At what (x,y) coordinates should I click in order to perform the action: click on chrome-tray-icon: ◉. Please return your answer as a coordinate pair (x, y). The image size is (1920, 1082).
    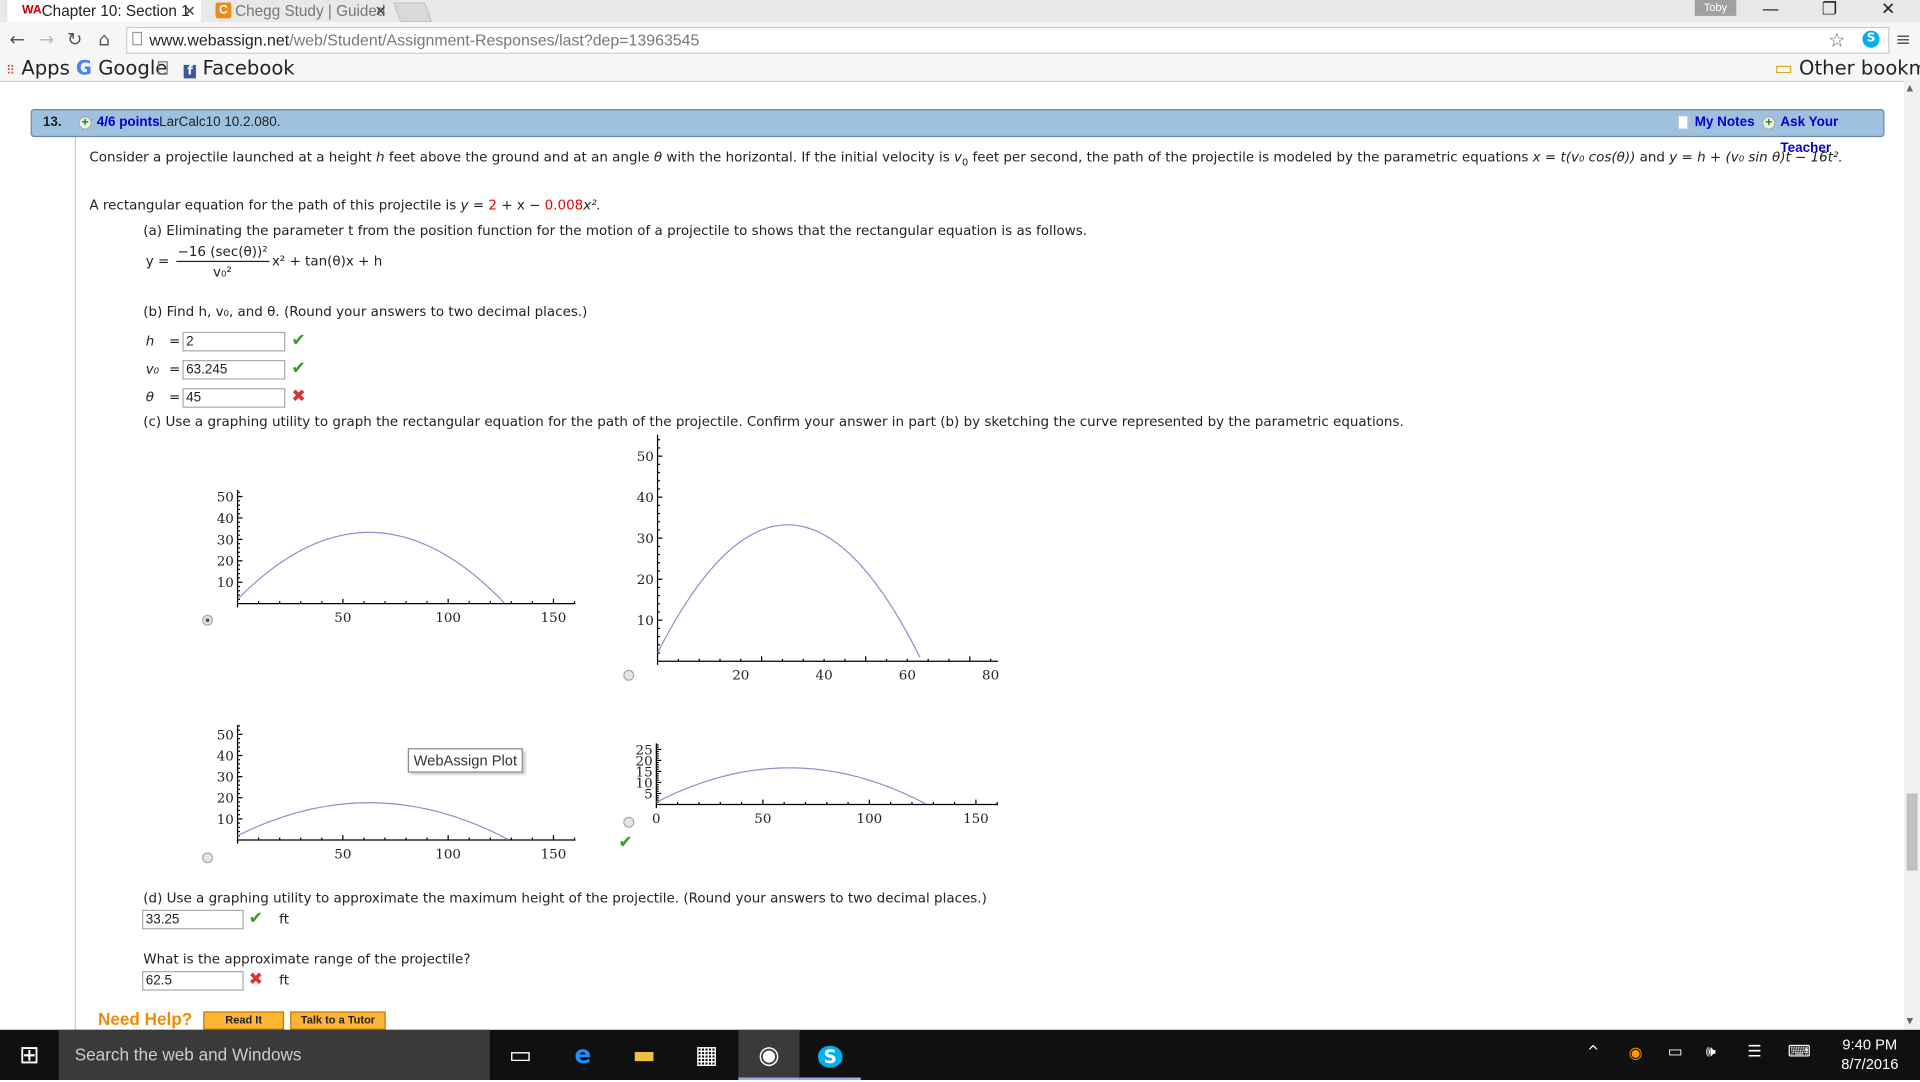
    Looking at the image, I should click on (1636, 1053).